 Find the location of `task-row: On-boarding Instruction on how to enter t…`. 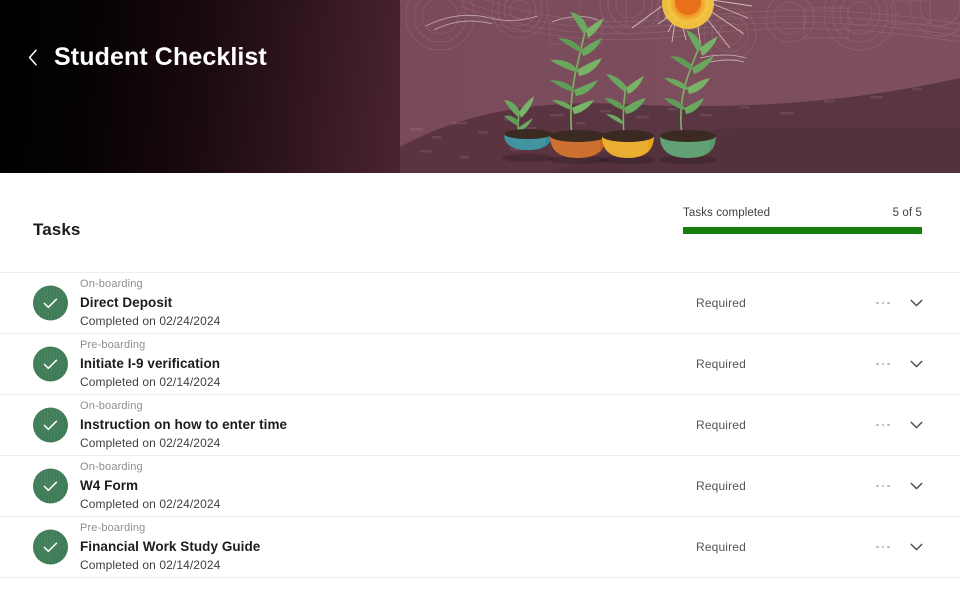

task-row: On-boarding Instruction on how to enter t… is located at coordinates (480, 425).